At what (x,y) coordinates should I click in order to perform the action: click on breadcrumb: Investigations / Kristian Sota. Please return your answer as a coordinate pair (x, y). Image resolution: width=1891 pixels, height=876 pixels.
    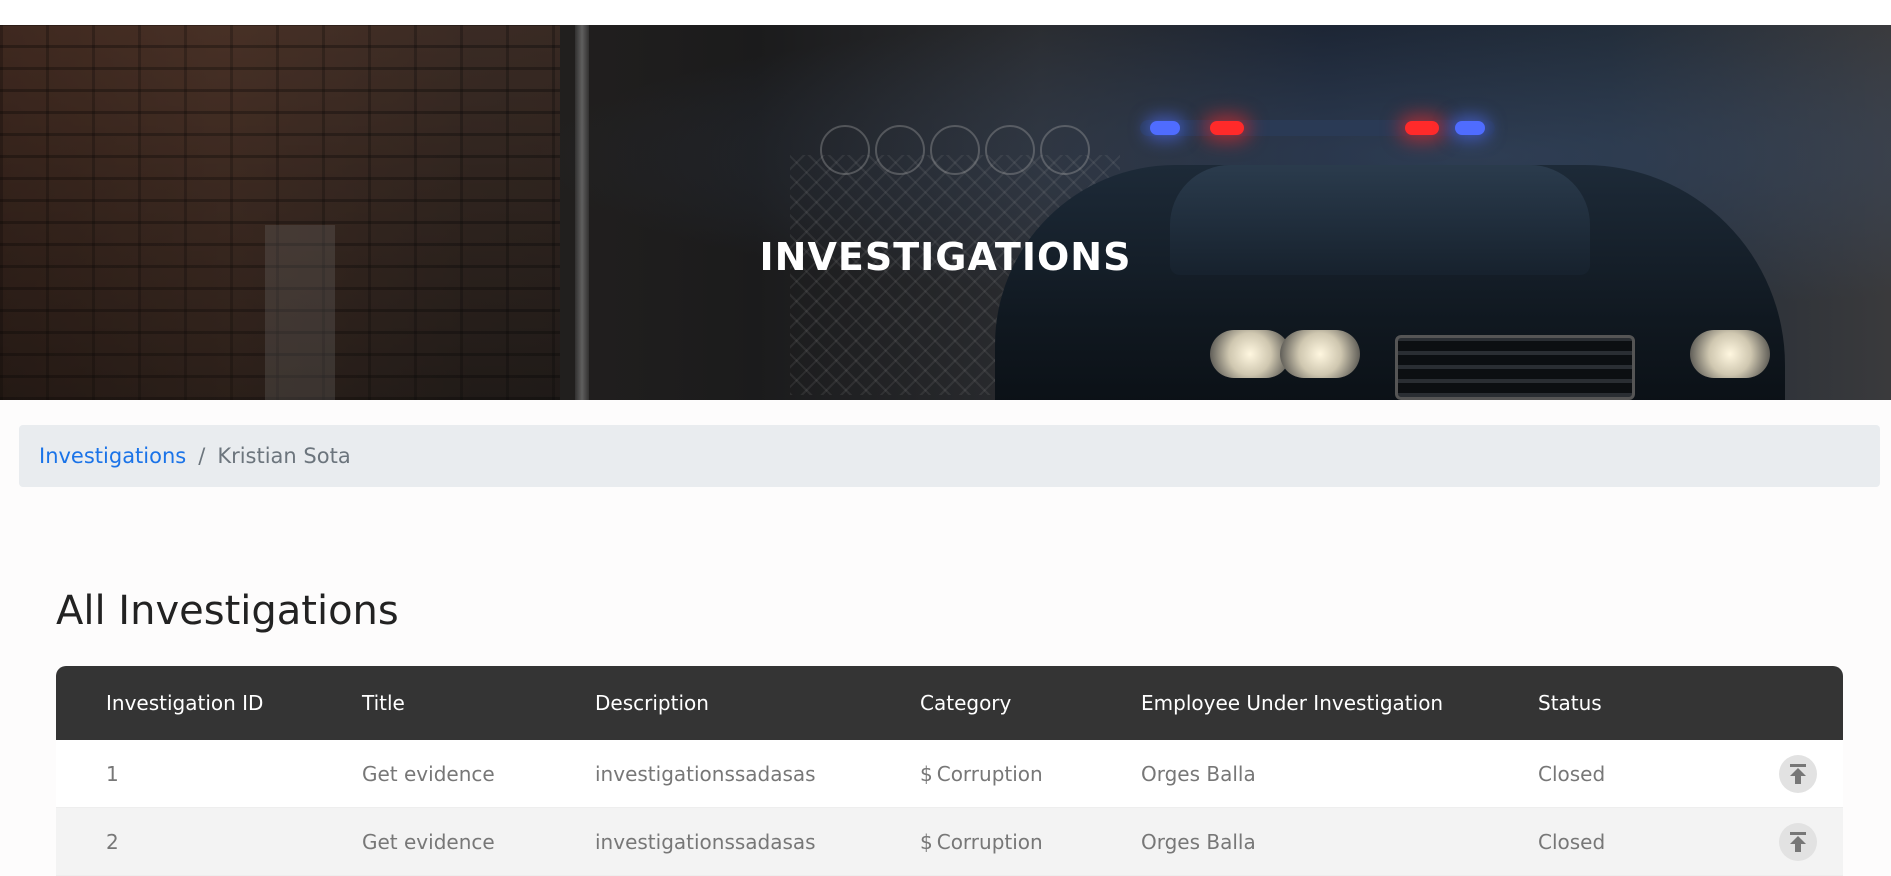
    Looking at the image, I should click on (949, 456).